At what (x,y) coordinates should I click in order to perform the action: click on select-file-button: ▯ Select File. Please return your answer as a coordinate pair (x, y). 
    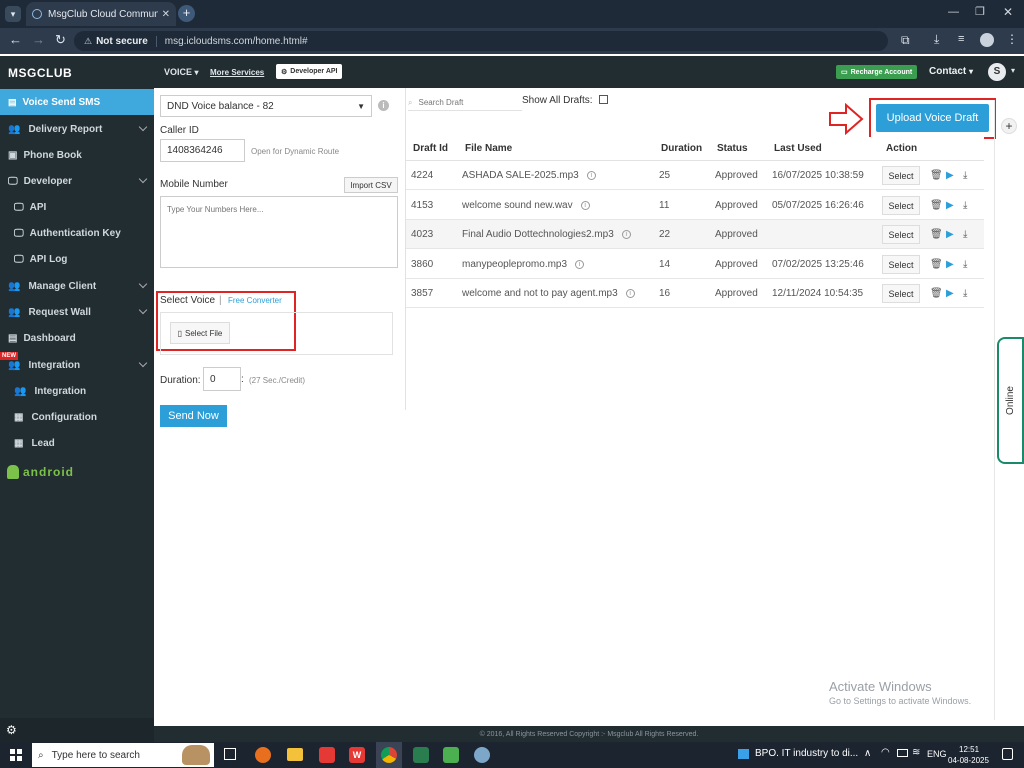
    Looking at the image, I should click on (200, 333).